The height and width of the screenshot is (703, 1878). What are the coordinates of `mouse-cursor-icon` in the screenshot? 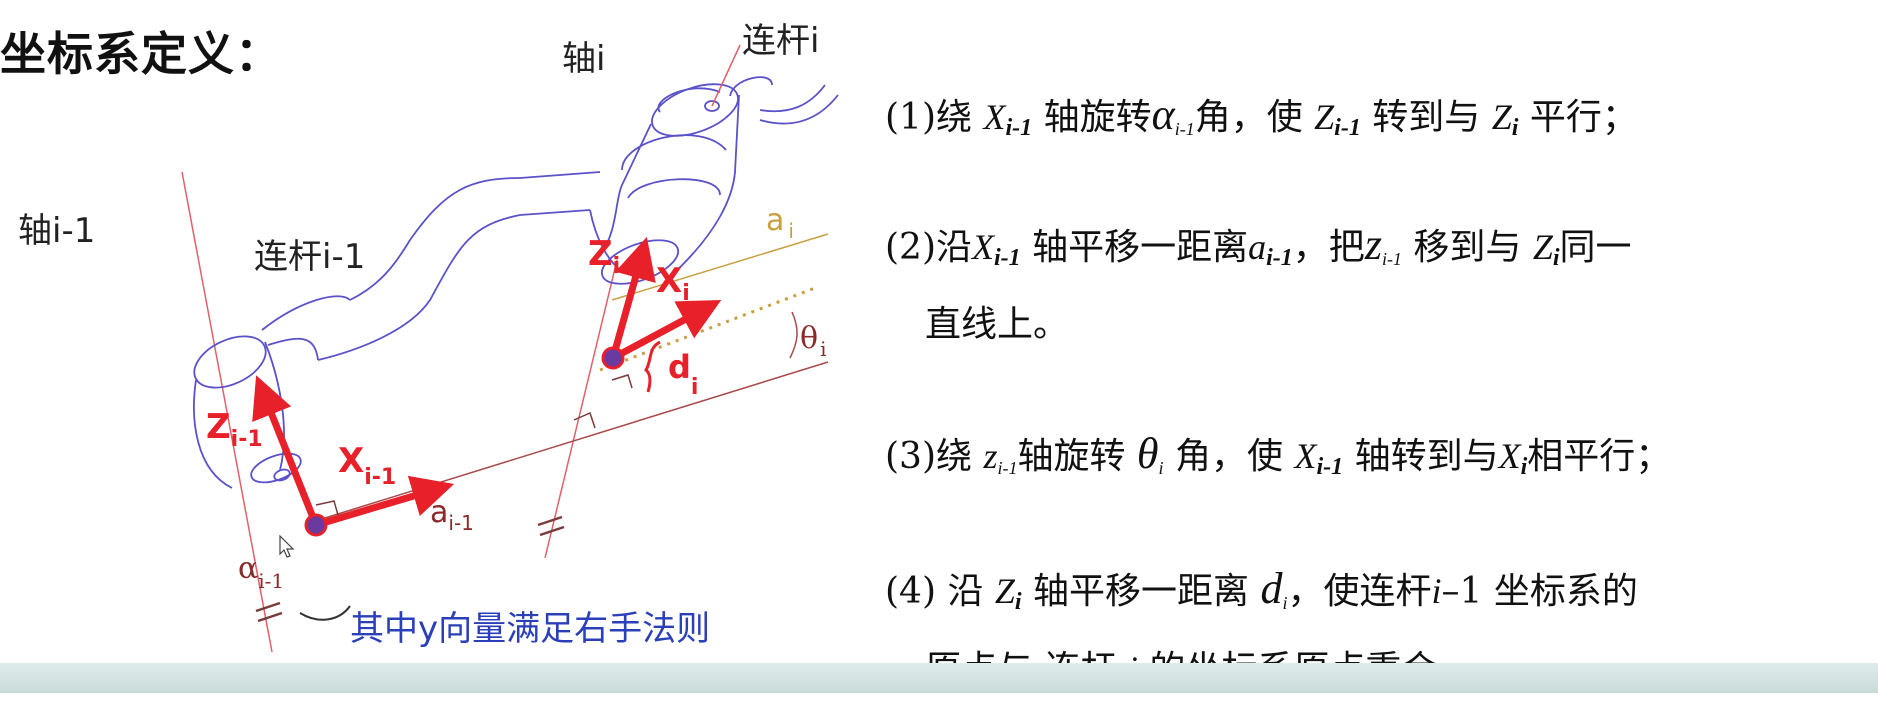 It's located at (287, 546).